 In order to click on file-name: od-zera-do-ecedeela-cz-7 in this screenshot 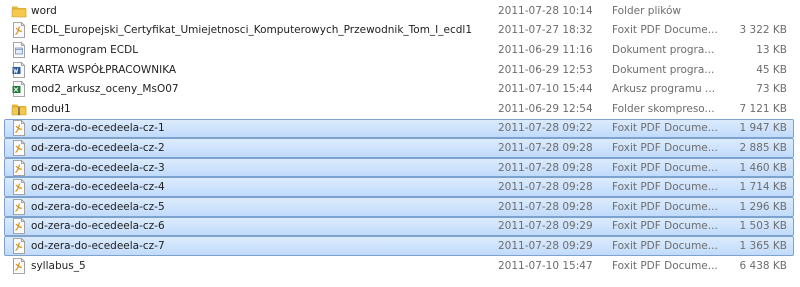, I will do `click(98, 245)`.